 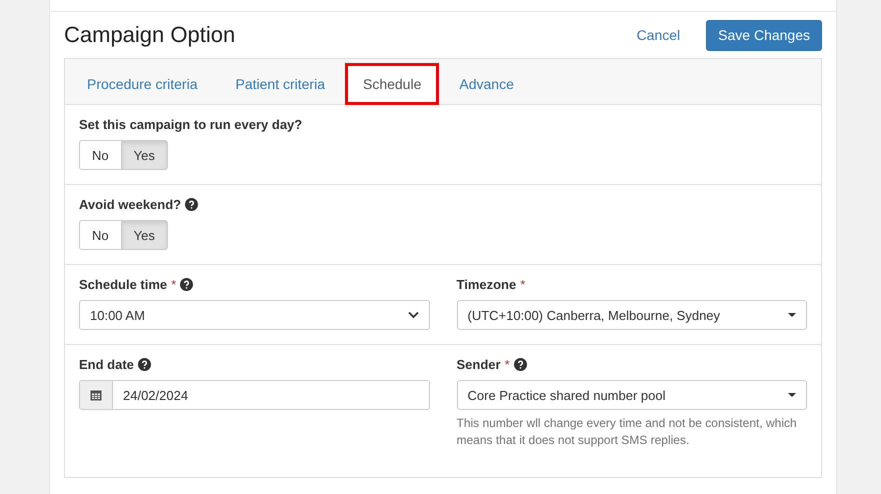 What do you see at coordinates (486, 284) in the screenshot?
I see `field-label: Timezone` at bounding box center [486, 284].